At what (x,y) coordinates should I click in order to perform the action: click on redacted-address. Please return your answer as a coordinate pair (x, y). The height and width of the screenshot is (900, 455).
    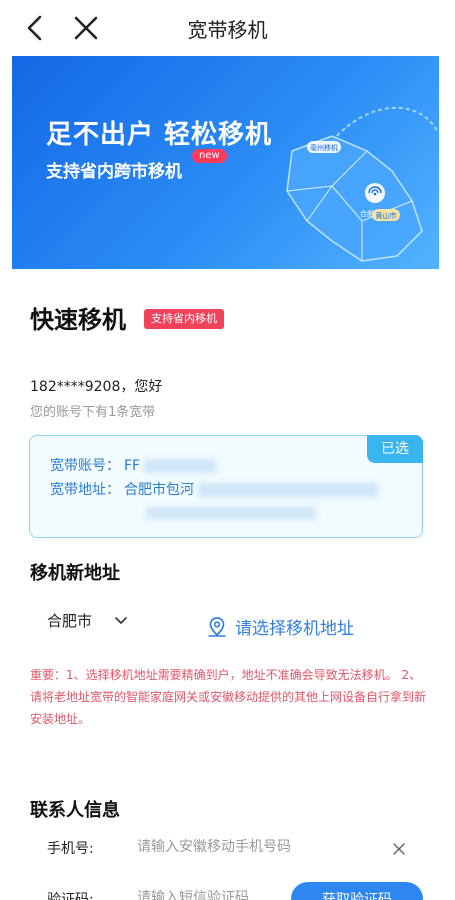
    Looking at the image, I should click on (288, 490).